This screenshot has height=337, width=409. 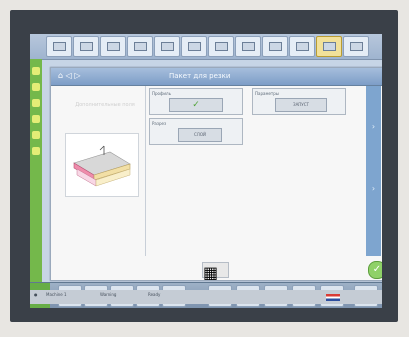 I want to click on left-panel-label: Дополнительные поля, so click(x=105, y=105).